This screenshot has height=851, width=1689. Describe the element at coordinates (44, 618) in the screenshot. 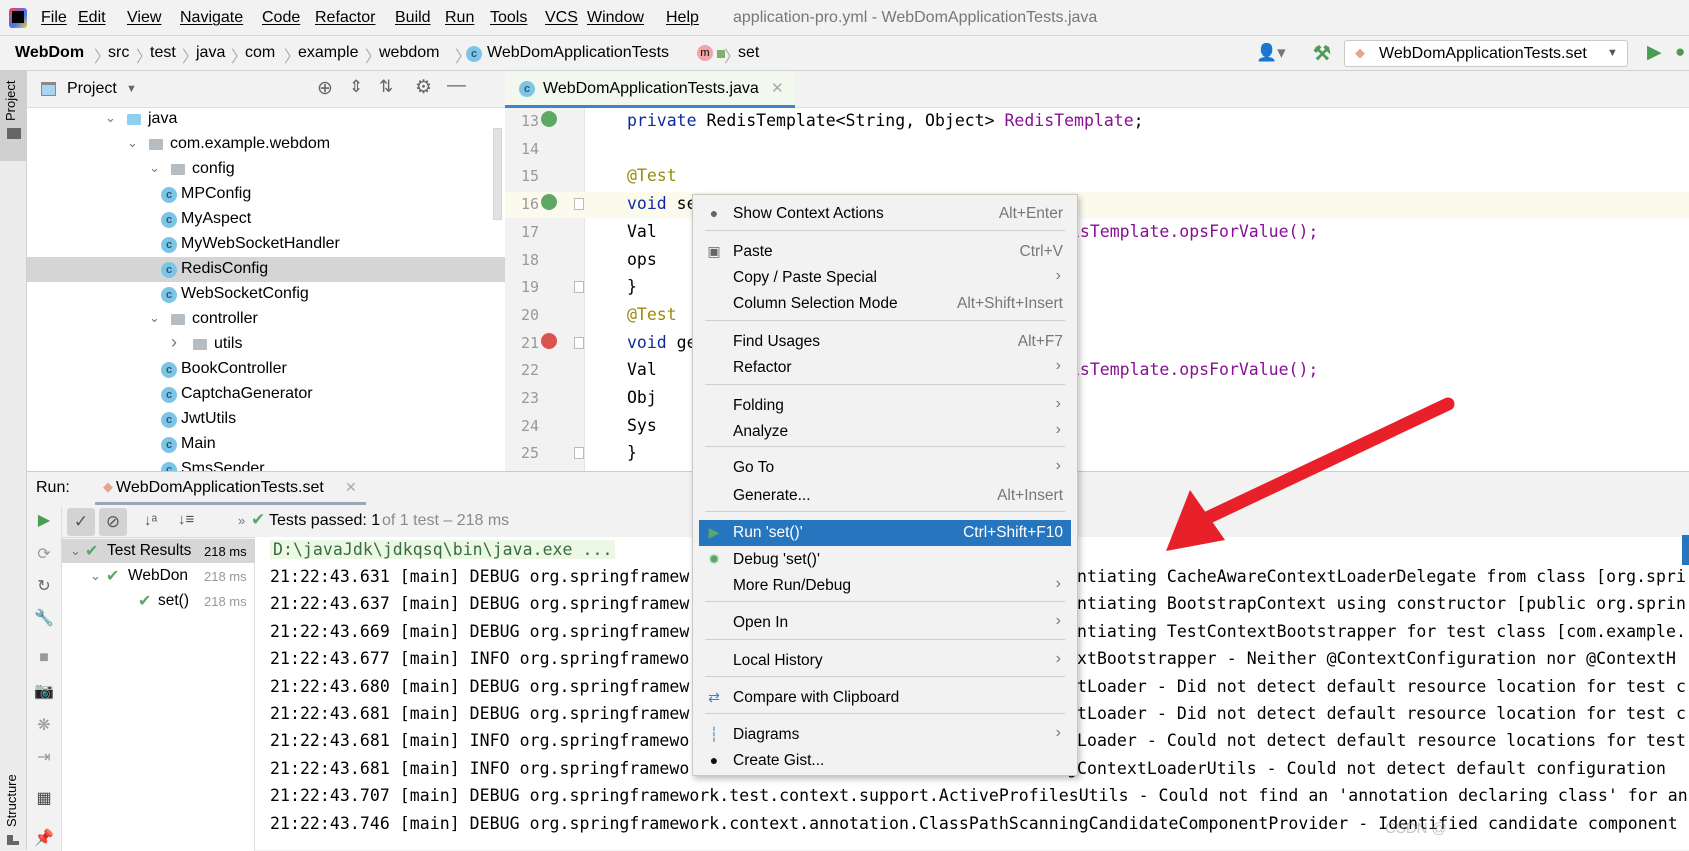

I see `wrench-icon: 🔧` at that location.